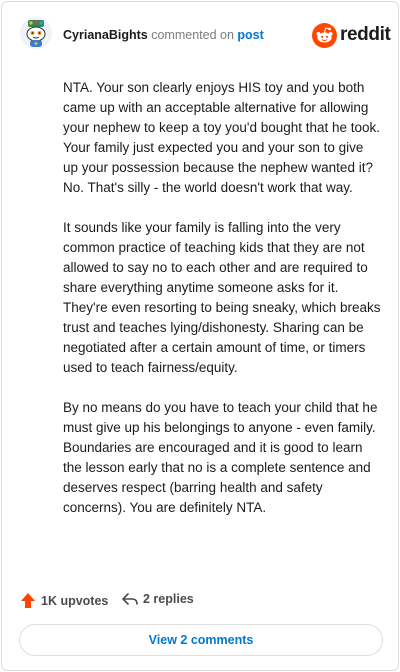  Describe the element at coordinates (192, 35) in the screenshot. I see `byline-action: commented on` at that location.